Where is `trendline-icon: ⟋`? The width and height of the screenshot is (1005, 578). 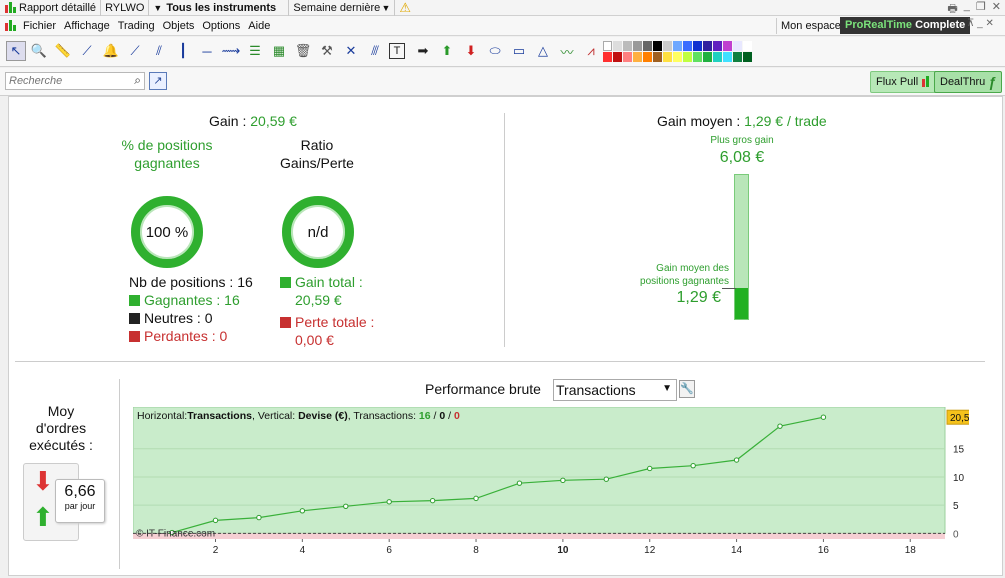
trendline-icon: ⟋ is located at coordinates (135, 51).